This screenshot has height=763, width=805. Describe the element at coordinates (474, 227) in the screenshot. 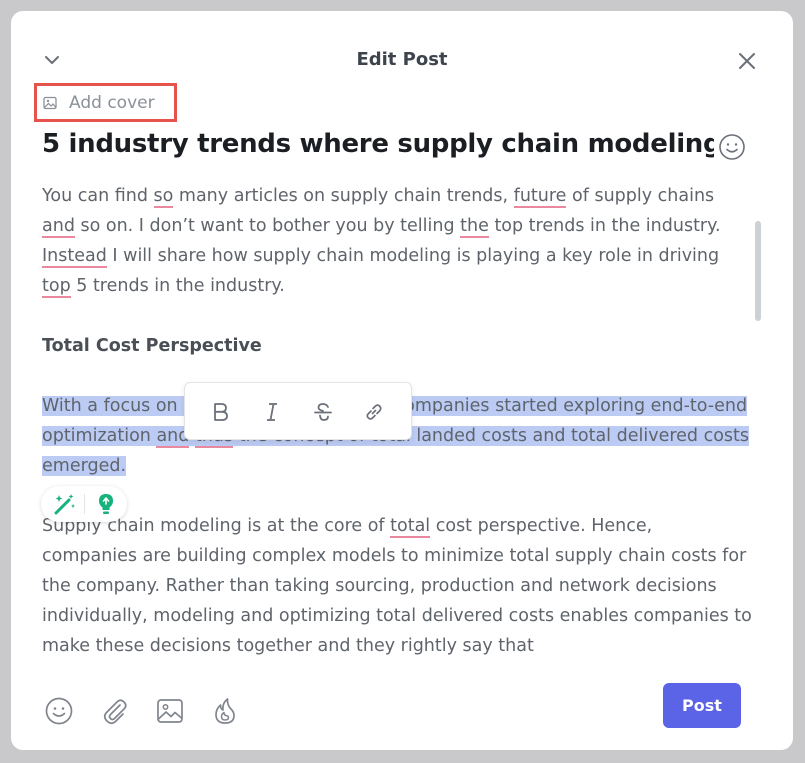

I see `spellcheck-word: the` at that location.